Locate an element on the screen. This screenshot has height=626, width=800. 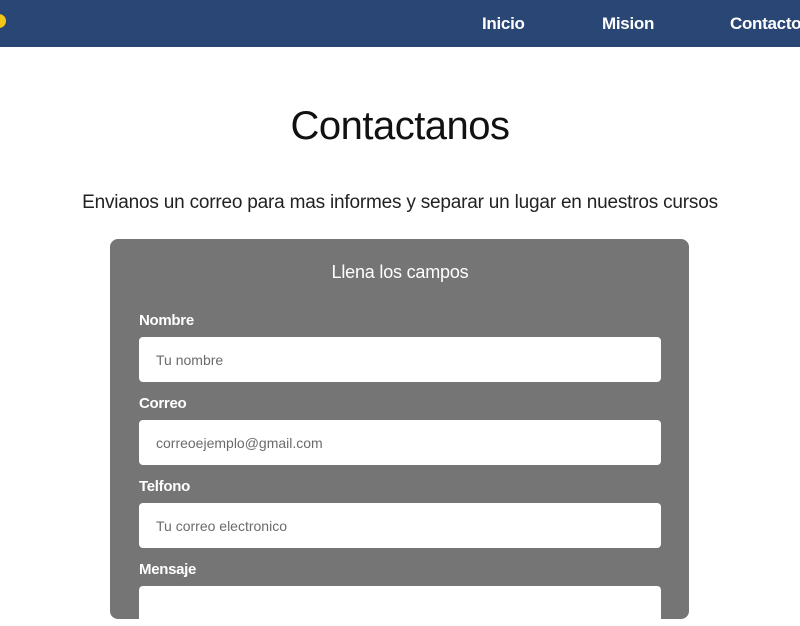
navbar: Inicio Mision Contacto is located at coordinates (400, 23).